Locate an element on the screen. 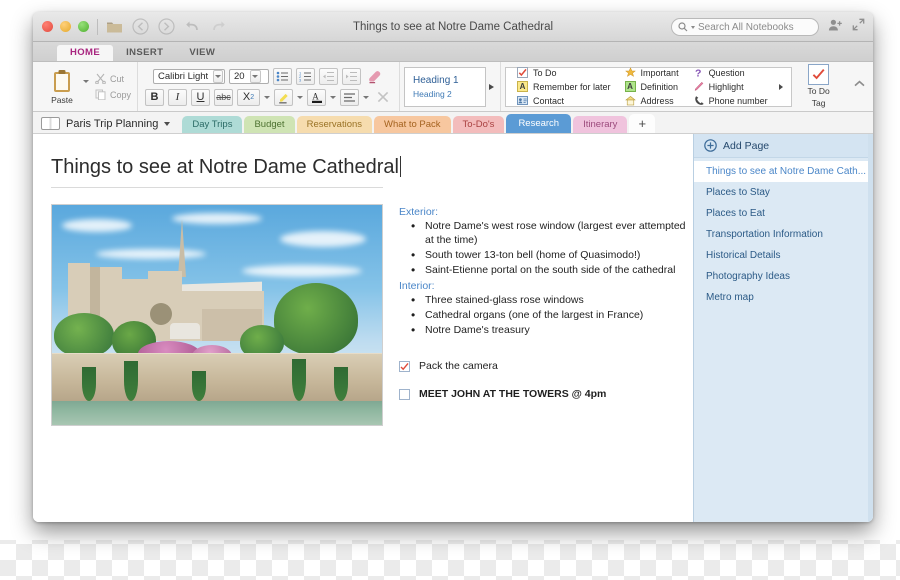 This screenshot has height=580, width=900. paste-options-caret-icon is located at coordinates (86, 81).